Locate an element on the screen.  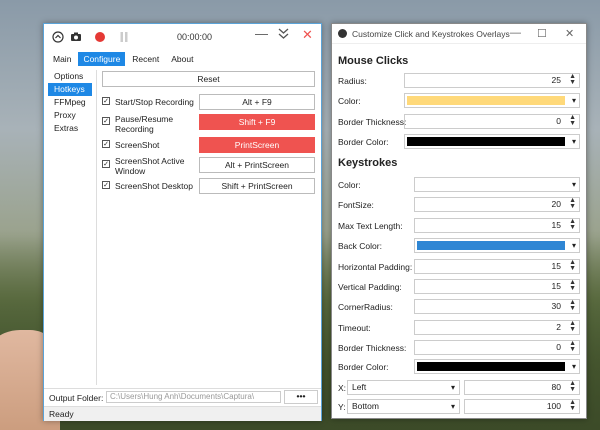
max-text-value: 15 is located at coordinates (556, 225).